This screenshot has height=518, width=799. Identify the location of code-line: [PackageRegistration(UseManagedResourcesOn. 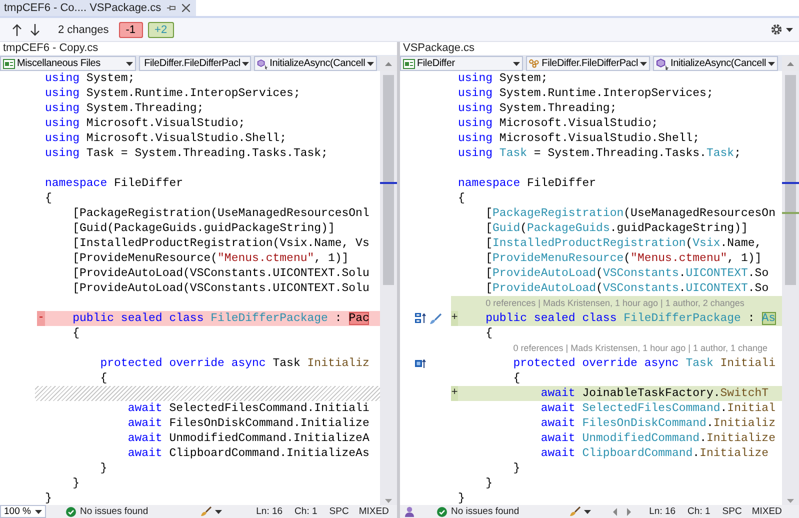
(630, 213).